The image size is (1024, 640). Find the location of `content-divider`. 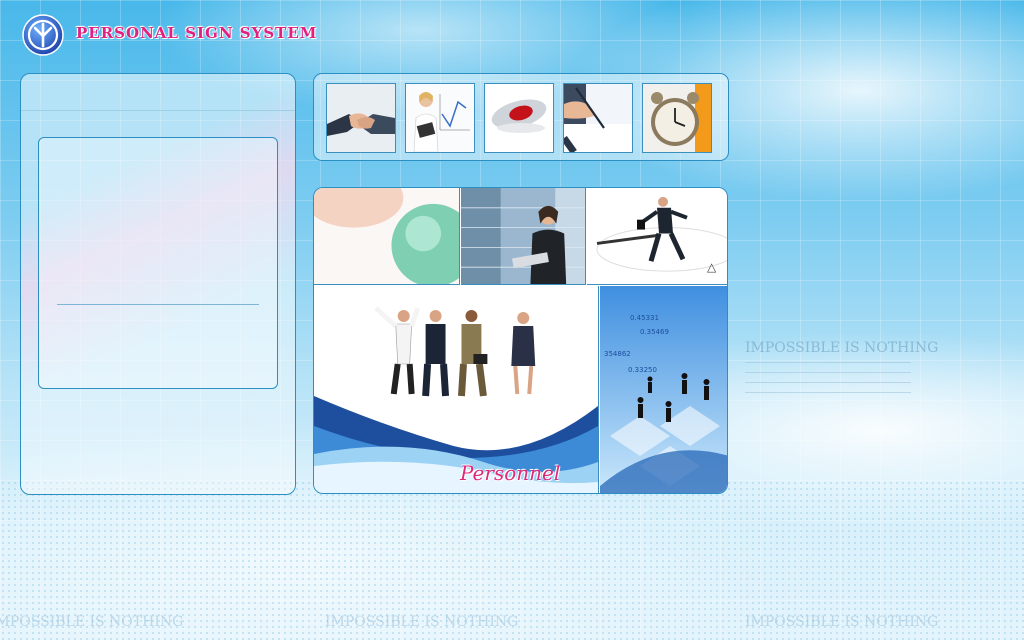

content-divider is located at coordinates (158, 304).